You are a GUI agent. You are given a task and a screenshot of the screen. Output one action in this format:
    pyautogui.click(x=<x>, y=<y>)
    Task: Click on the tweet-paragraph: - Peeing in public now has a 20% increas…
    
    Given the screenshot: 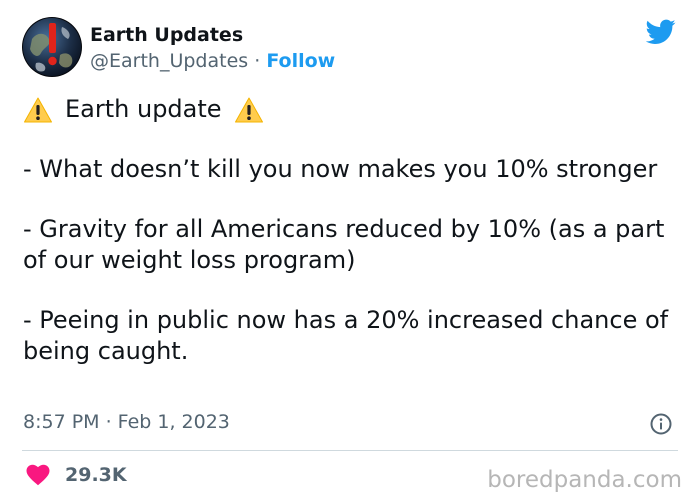 What is the action you would take?
    pyautogui.click(x=346, y=335)
    